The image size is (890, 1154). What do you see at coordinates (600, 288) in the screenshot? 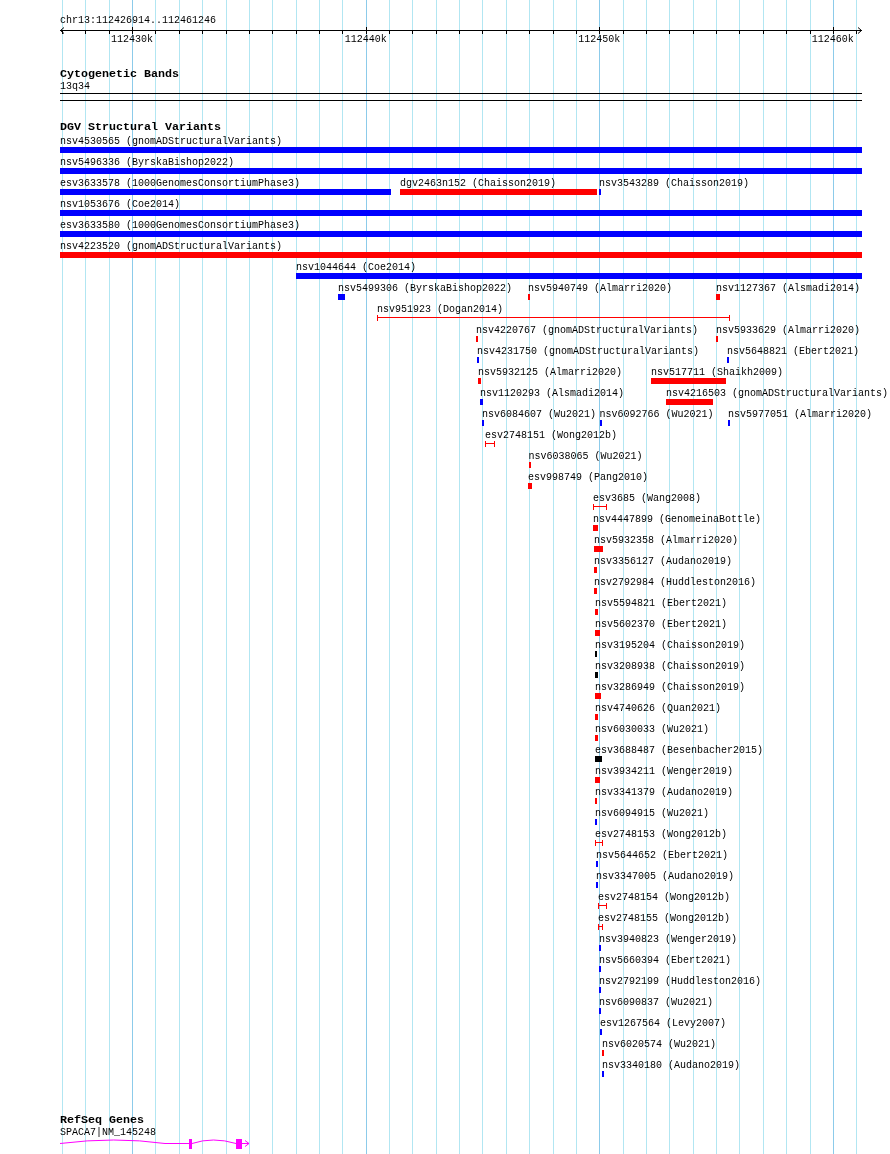
I see `variant-label: nsv5940749 (Almarri2020)` at bounding box center [600, 288].